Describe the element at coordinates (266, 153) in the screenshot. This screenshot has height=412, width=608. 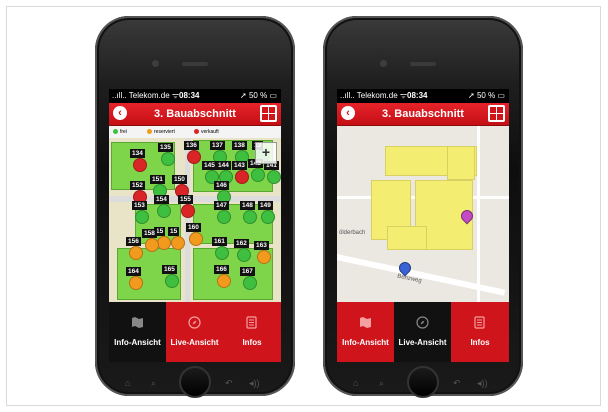
I see `zoom-in-button: +` at that location.